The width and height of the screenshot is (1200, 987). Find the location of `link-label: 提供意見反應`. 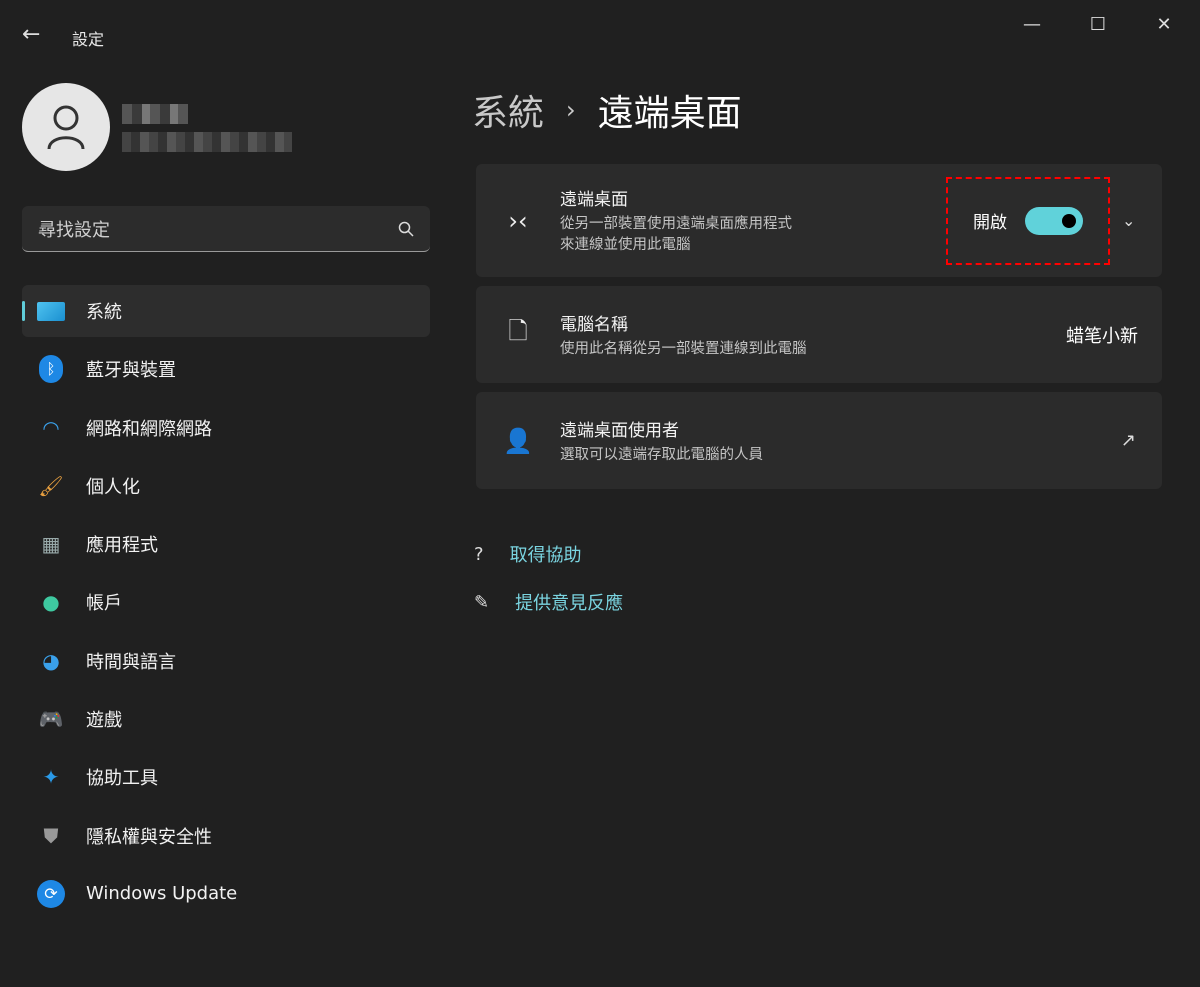

link-label: 提供意見反應 is located at coordinates (569, 603).